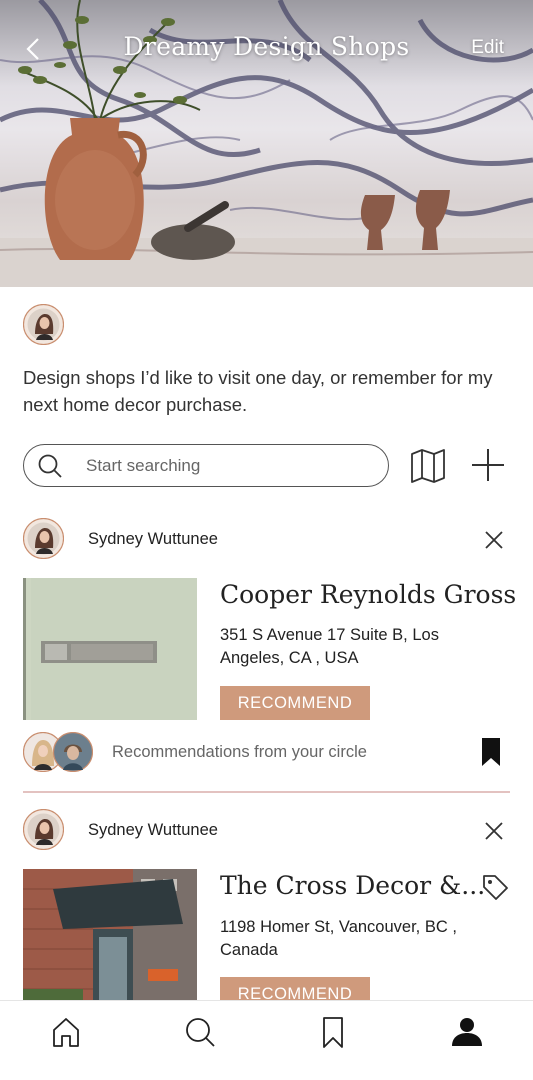  Describe the element at coordinates (428, 466) in the screenshot. I see `map-button` at that location.